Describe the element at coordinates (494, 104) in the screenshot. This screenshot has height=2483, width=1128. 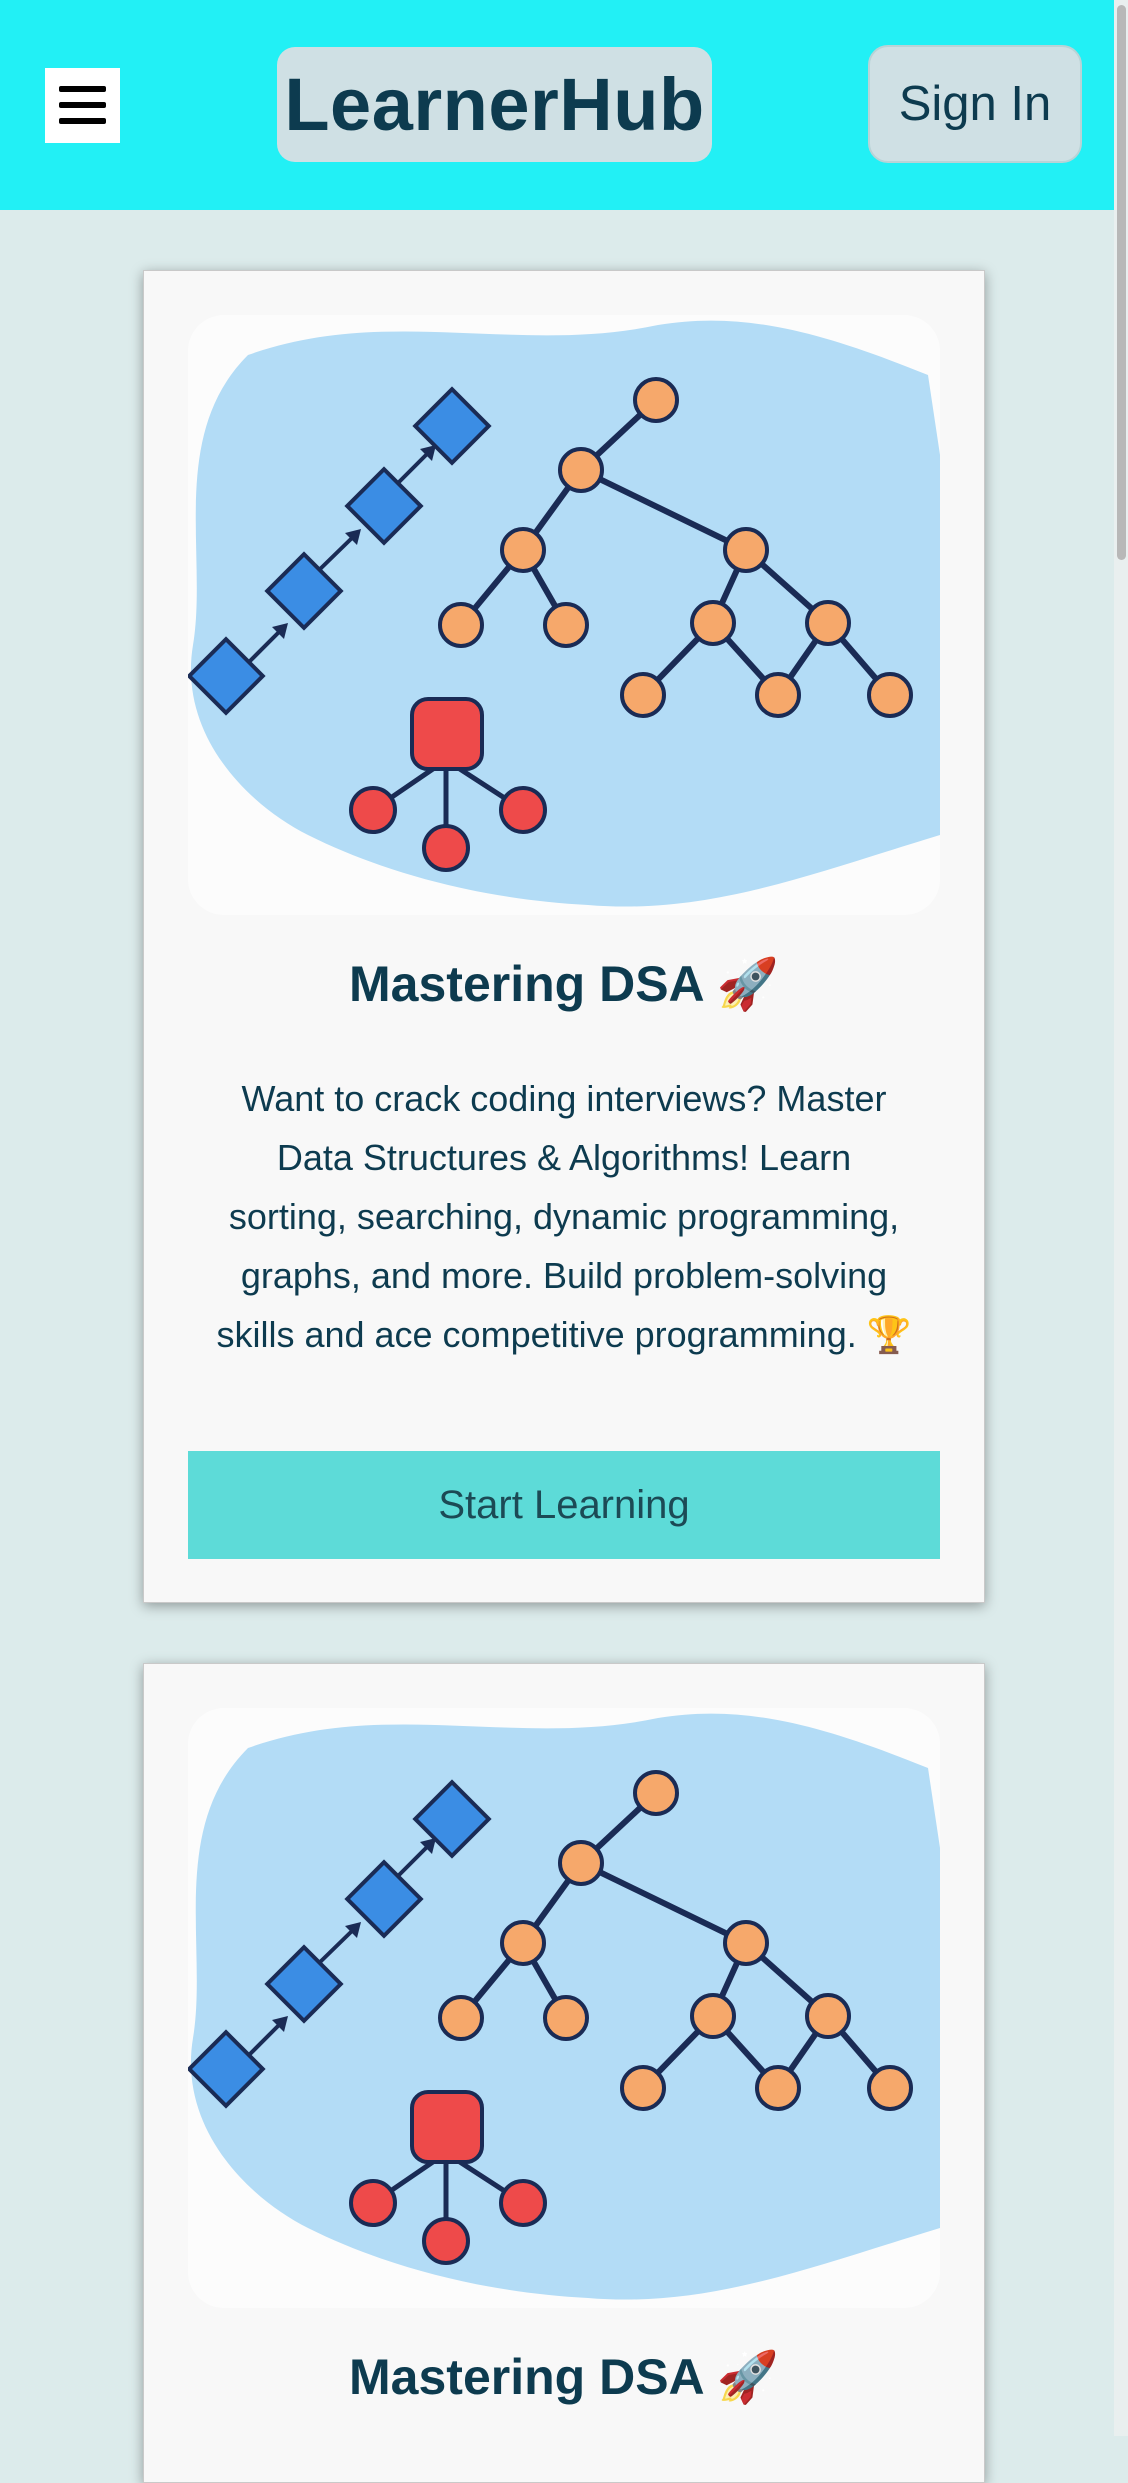
I see `brand-logo: LearnerHub` at that location.